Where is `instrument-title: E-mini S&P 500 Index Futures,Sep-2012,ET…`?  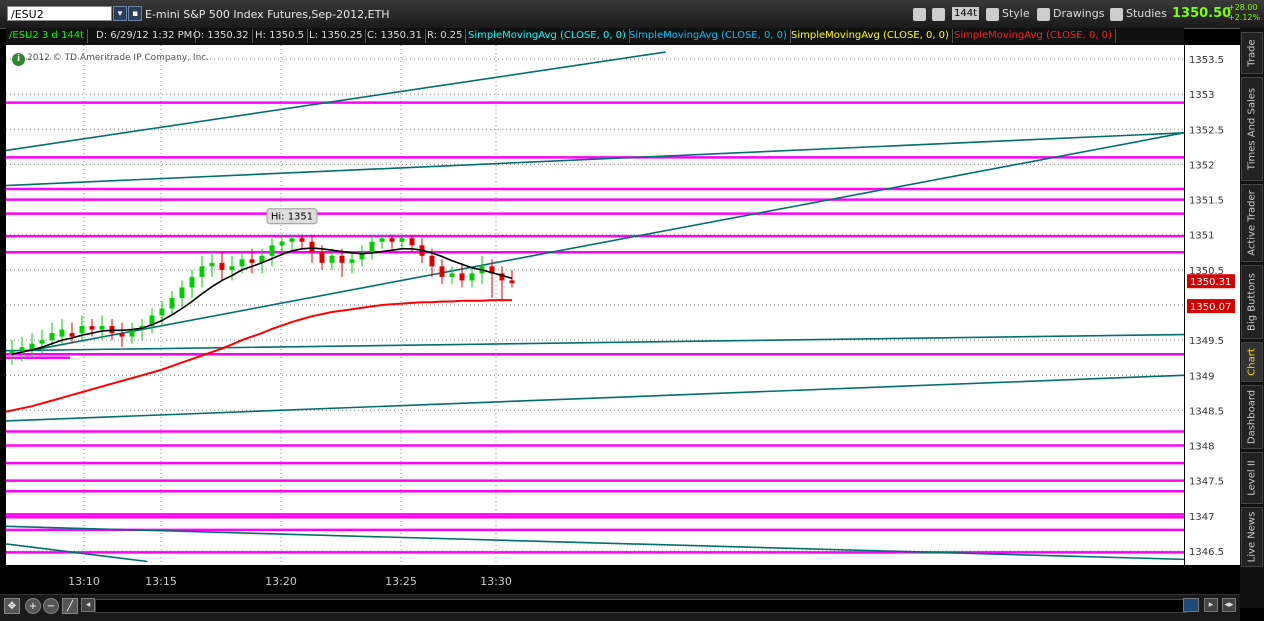
instrument-title: E-mini S&P 500 Index Futures,Sep-2012,ET… is located at coordinates (267, 14).